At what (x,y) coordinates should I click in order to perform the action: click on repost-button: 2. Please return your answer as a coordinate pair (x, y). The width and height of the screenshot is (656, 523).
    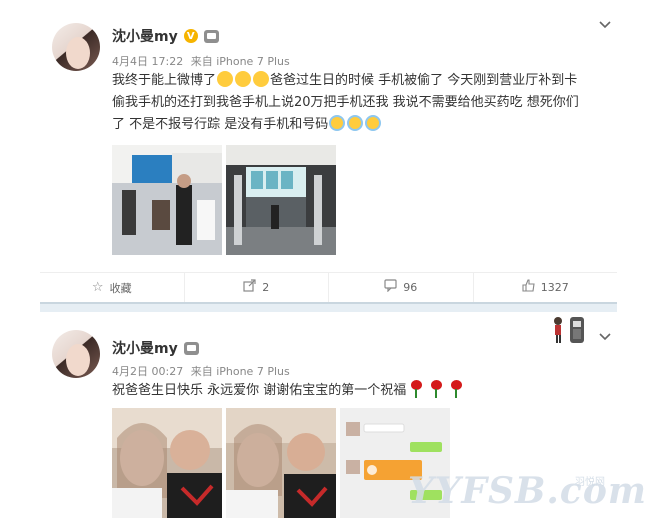
    Looking at the image, I should click on (257, 287).